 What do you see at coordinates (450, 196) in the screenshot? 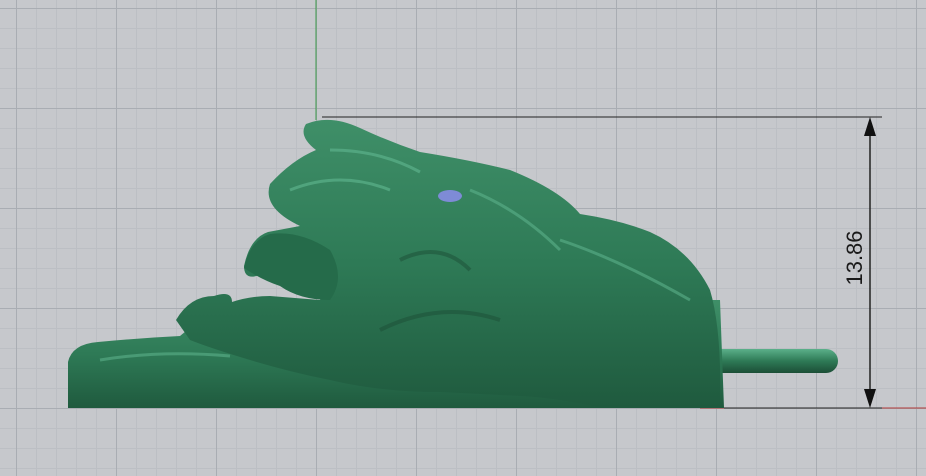
I see `model-eye` at bounding box center [450, 196].